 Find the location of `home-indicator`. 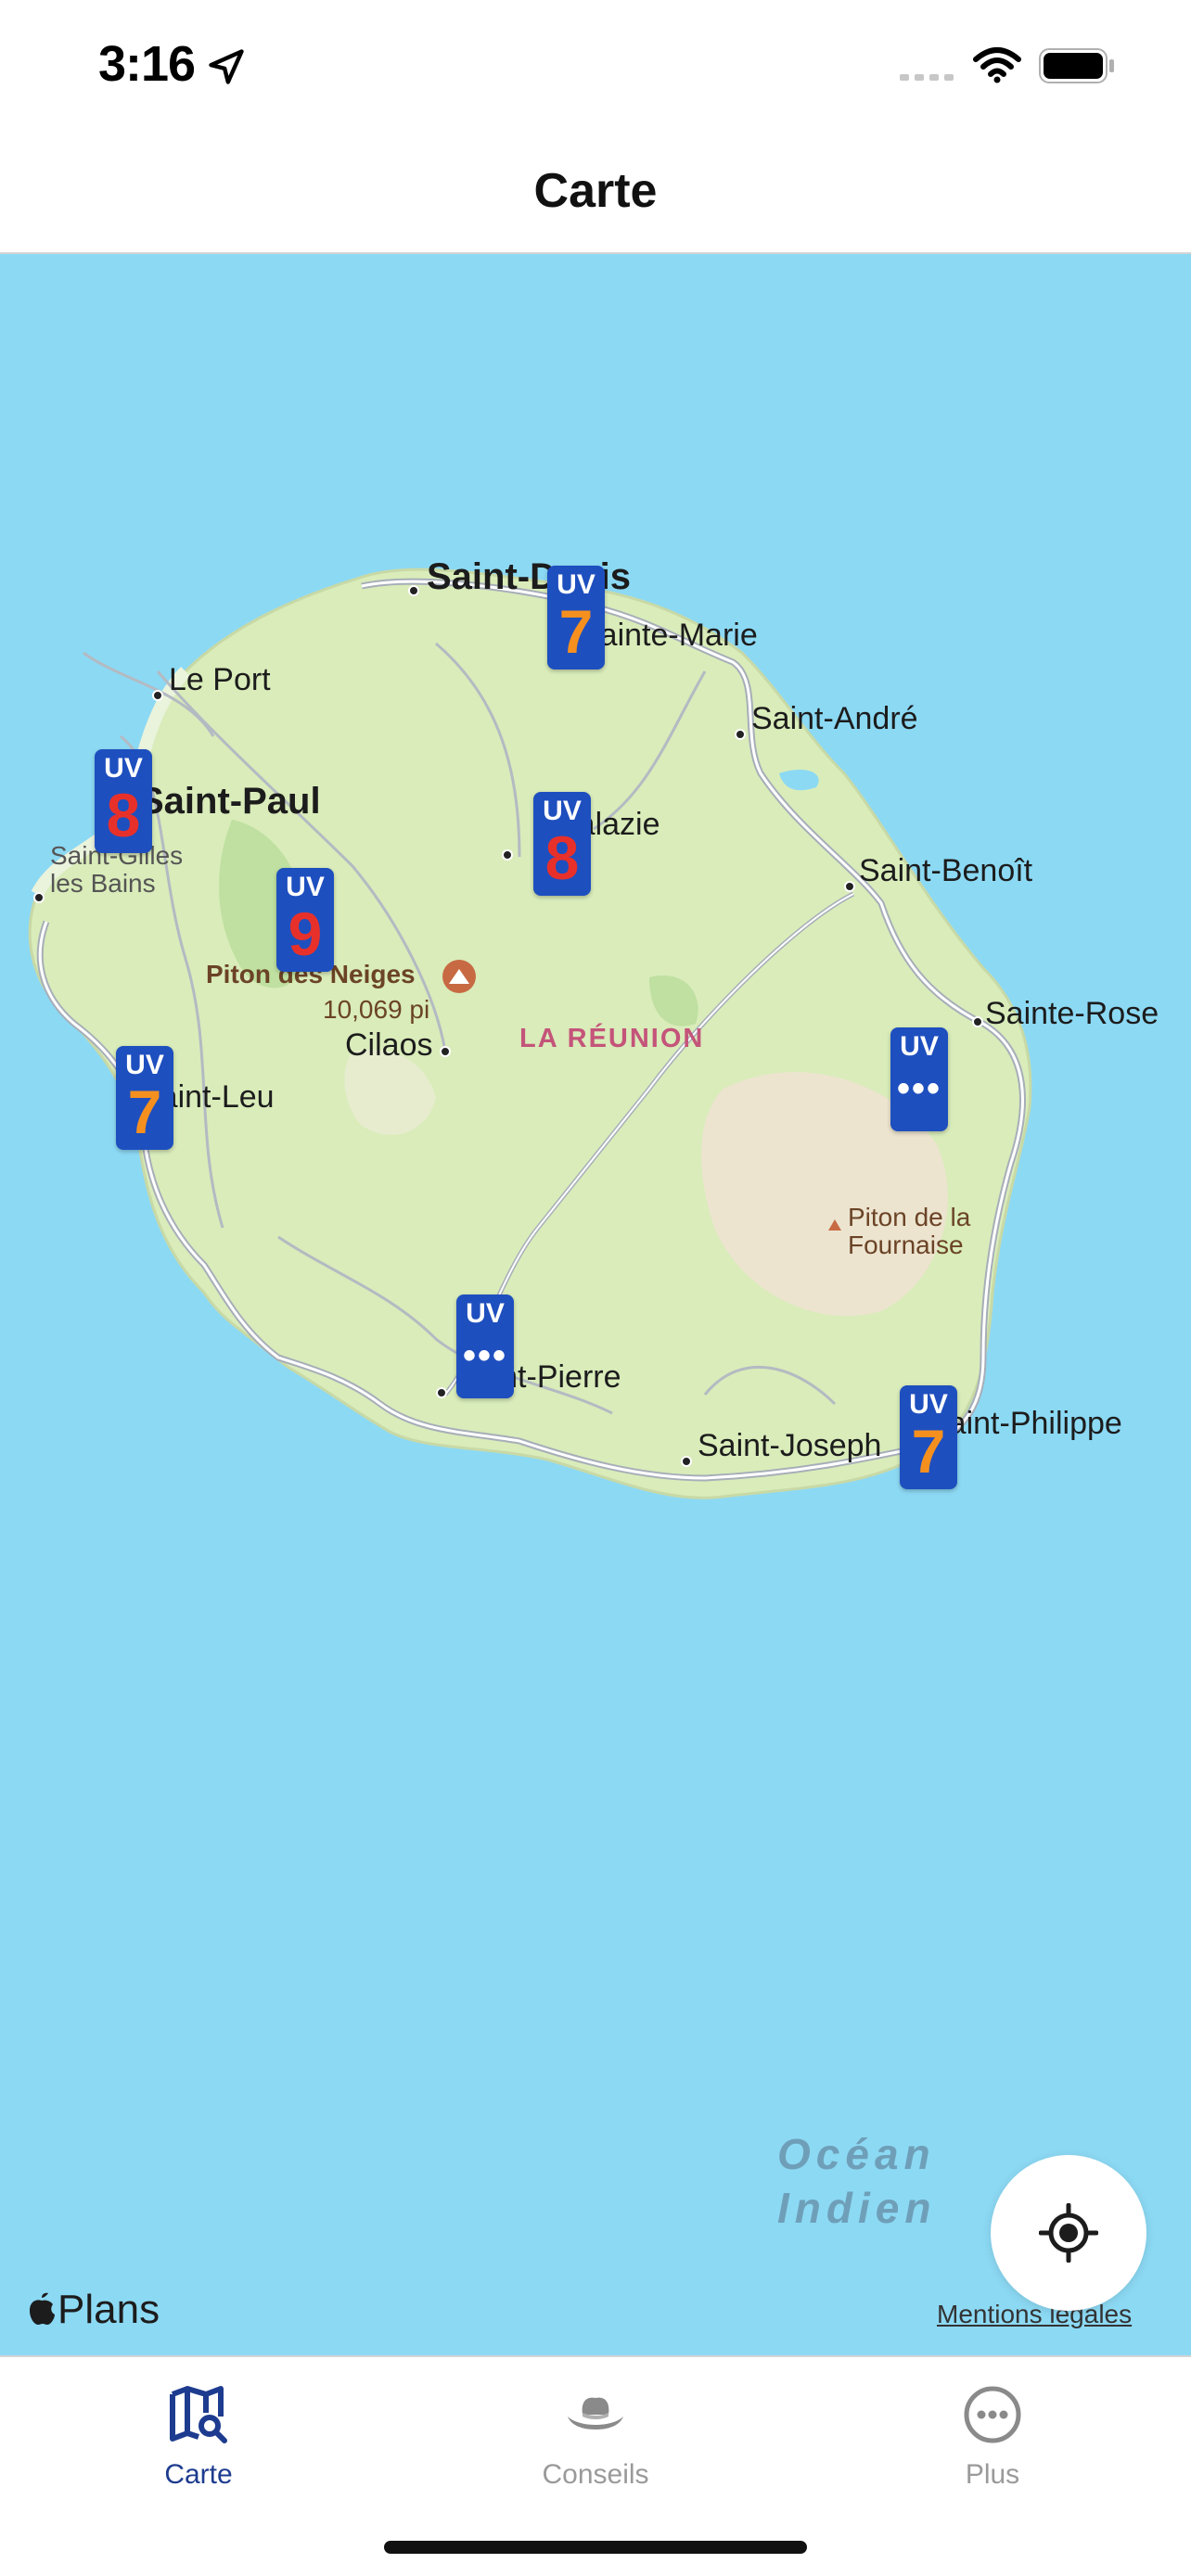

home-indicator is located at coordinates (595, 2547).